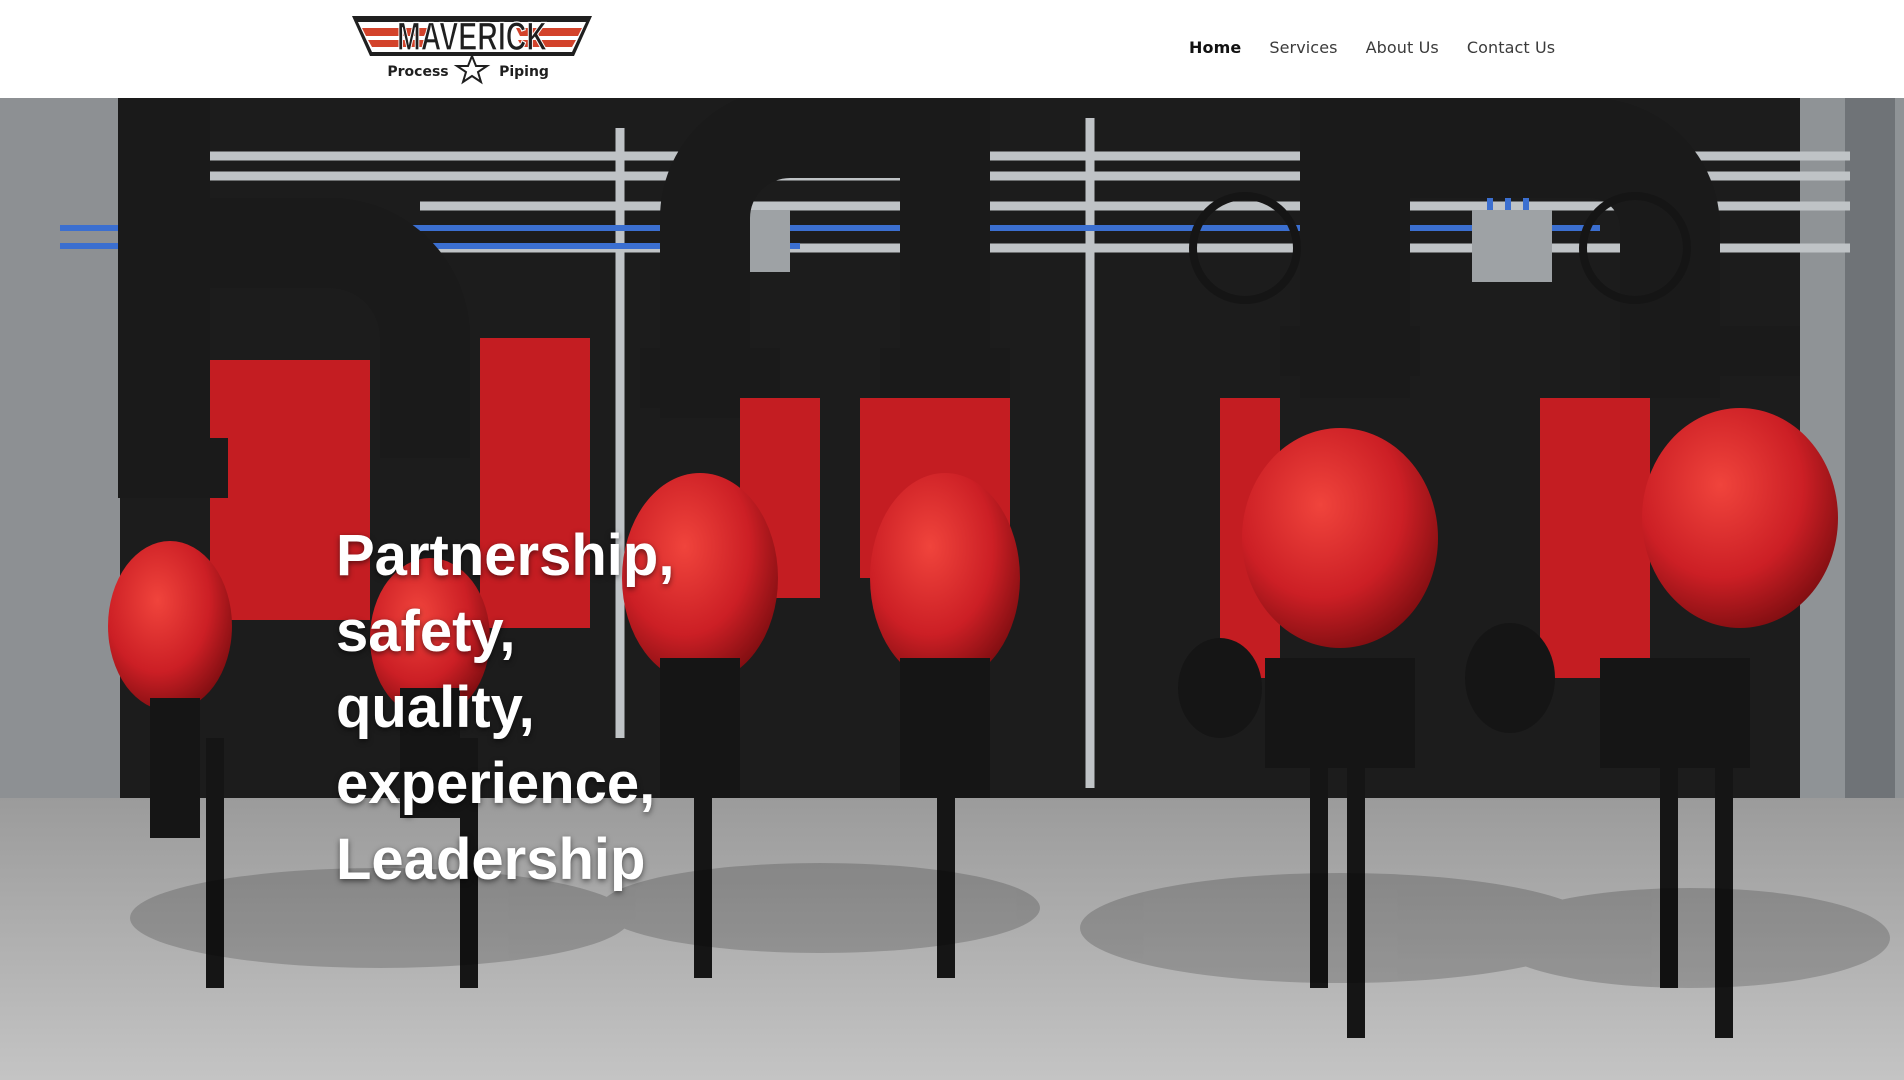 This screenshot has height=1080, width=1904. I want to click on headline-line: Leadership, so click(491, 859).